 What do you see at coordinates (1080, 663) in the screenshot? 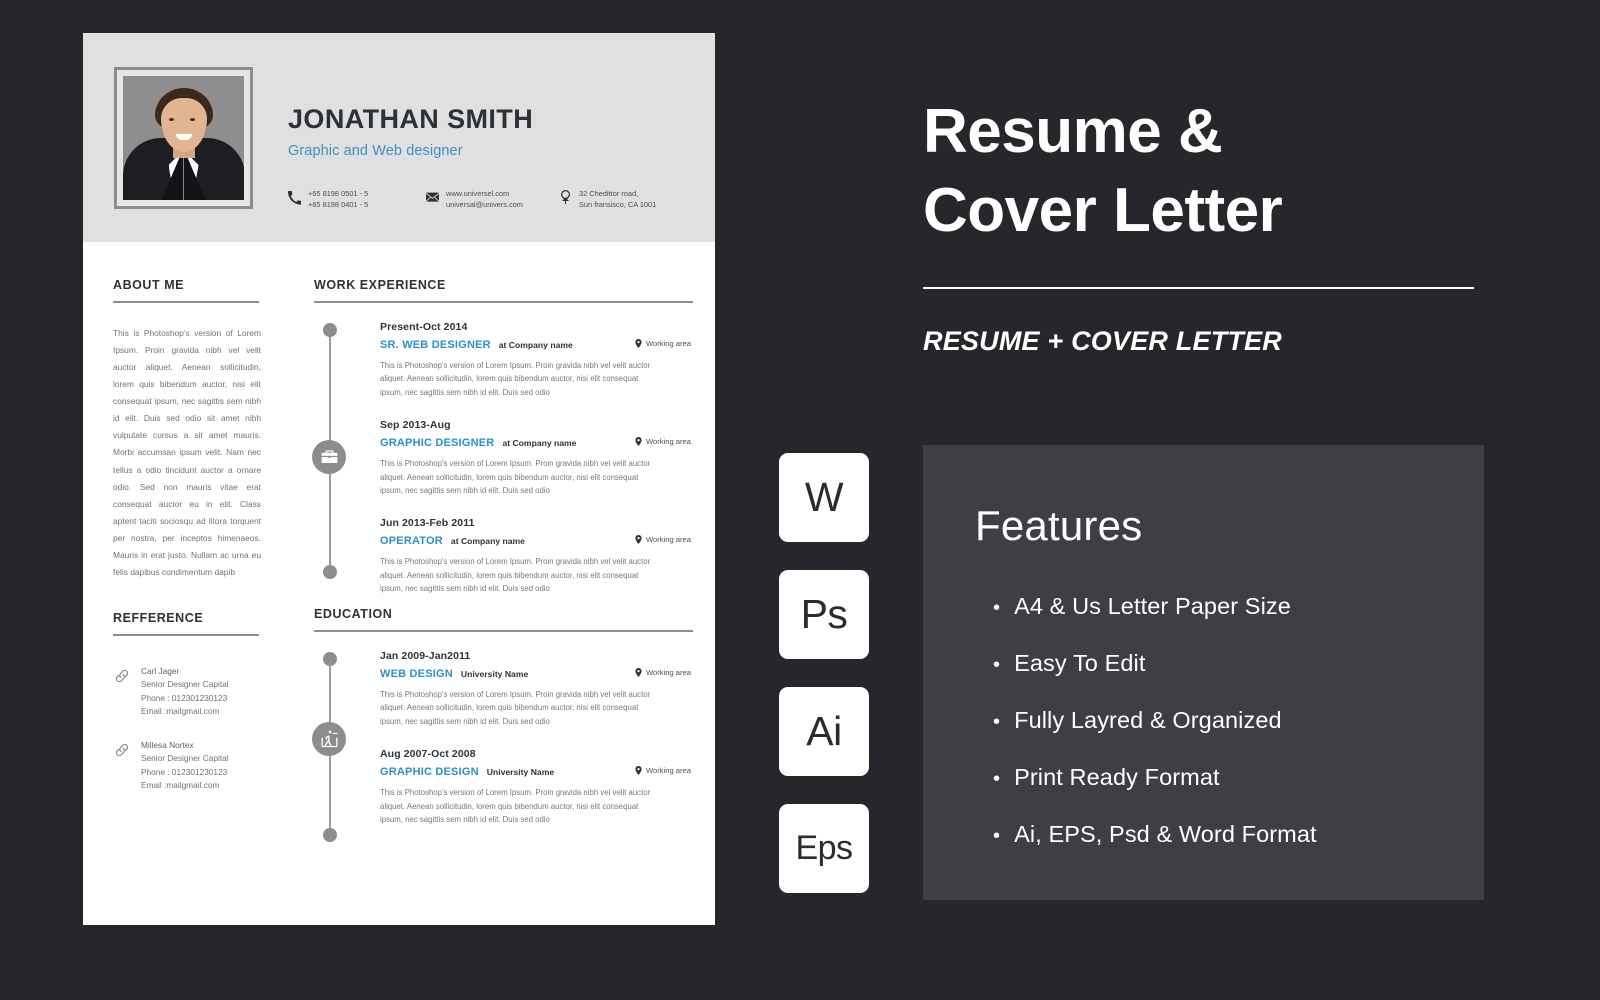
I see `feature-label: Easy To Edit` at bounding box center [1080, 663].